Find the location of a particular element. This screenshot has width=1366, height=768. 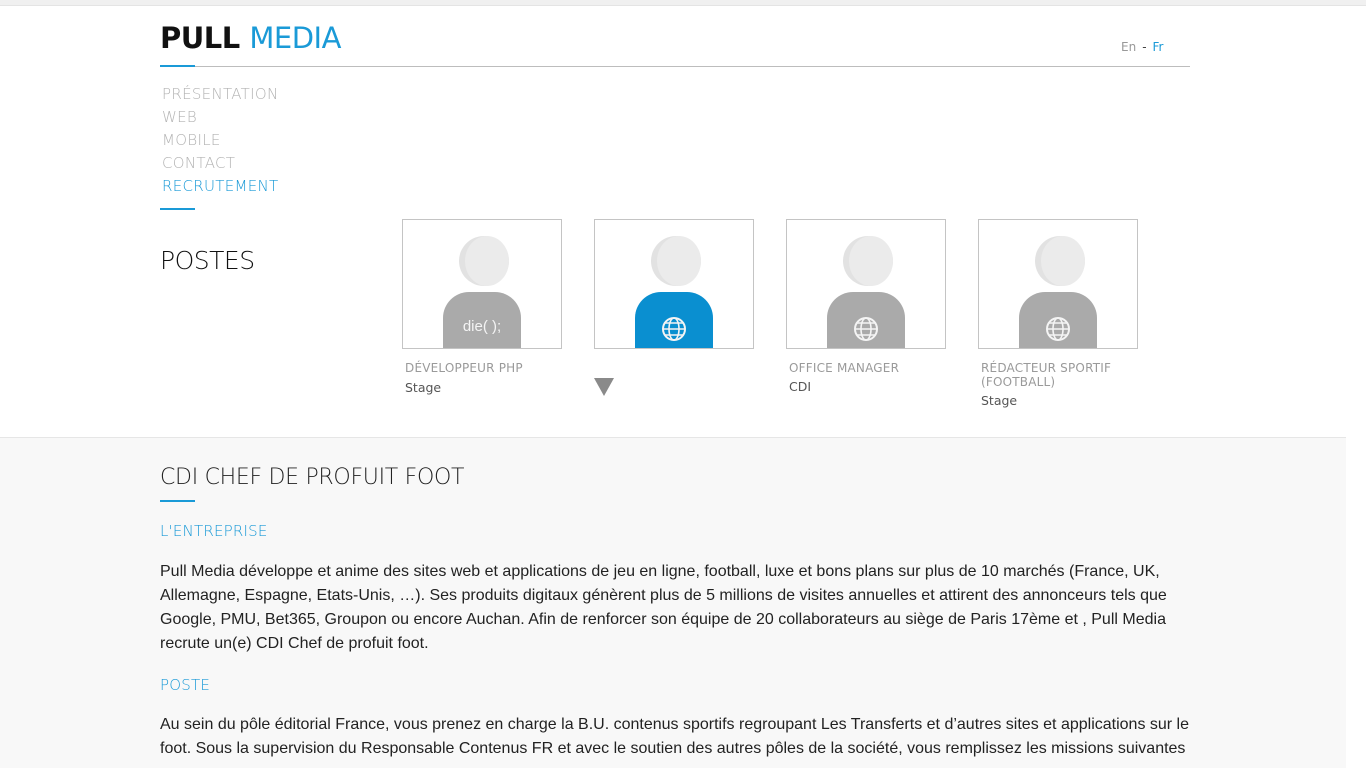

section-heading-poste: POSTE is located at coordinates (185, 685).